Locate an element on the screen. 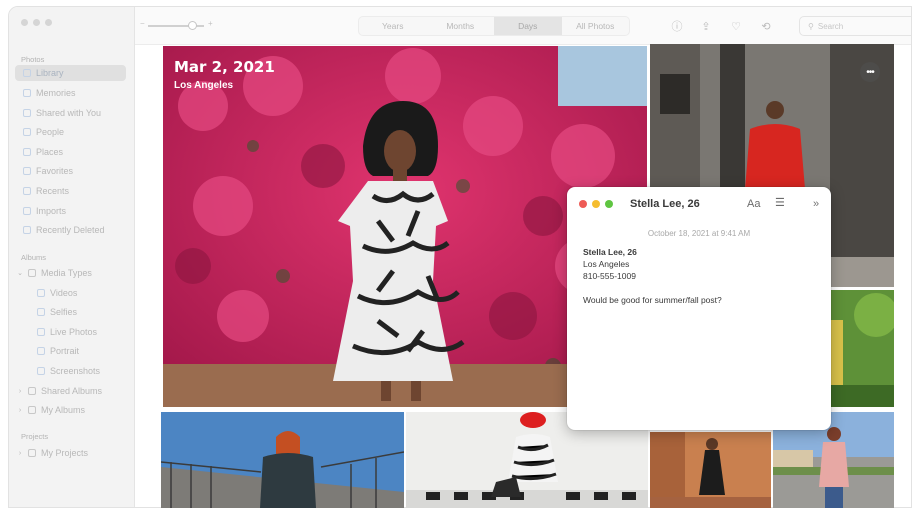 The image size is (912, 508). checklist-icon: ☰ is located at coordinates (780, 202).